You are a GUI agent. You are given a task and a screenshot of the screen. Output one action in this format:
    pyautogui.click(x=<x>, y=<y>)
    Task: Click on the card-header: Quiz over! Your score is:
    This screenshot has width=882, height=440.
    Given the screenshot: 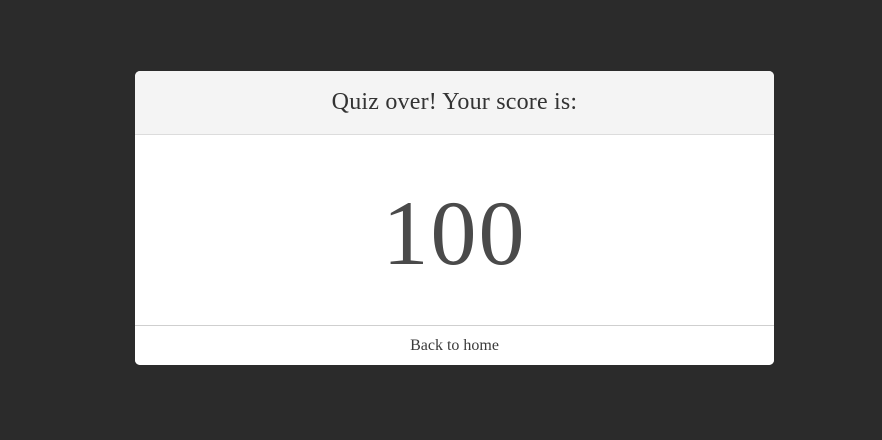 What is the action you would take?
    pyautogui.click(x=454, y=103)
    